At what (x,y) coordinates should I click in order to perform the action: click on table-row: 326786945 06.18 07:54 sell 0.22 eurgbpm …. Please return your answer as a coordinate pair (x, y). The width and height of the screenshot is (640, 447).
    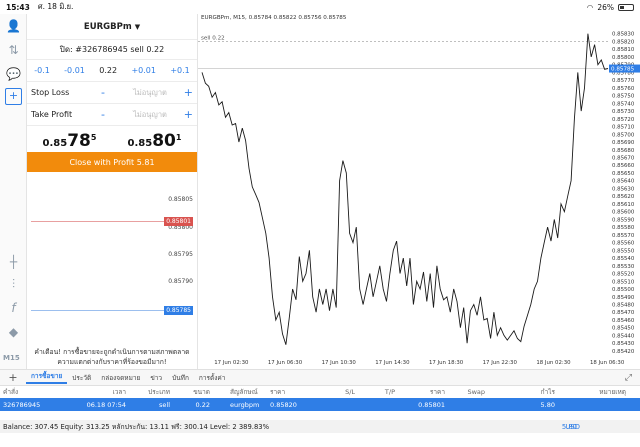
    Looking at the image, I should click on (320, 404).